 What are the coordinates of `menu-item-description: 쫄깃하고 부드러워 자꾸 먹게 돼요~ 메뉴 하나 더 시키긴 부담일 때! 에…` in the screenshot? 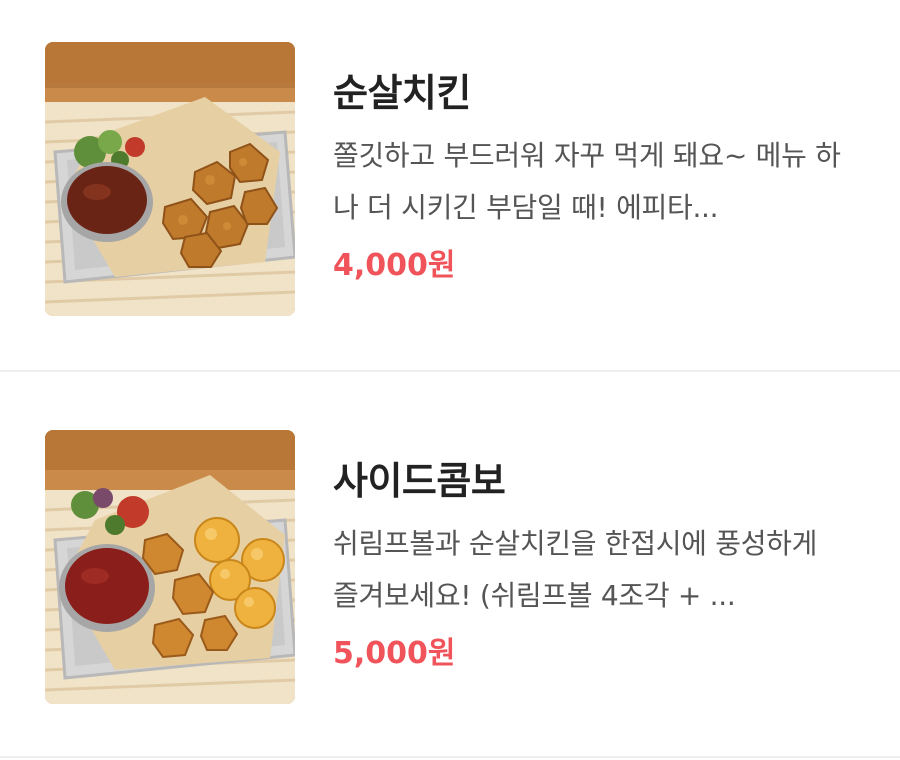 It's located at (587, 181).